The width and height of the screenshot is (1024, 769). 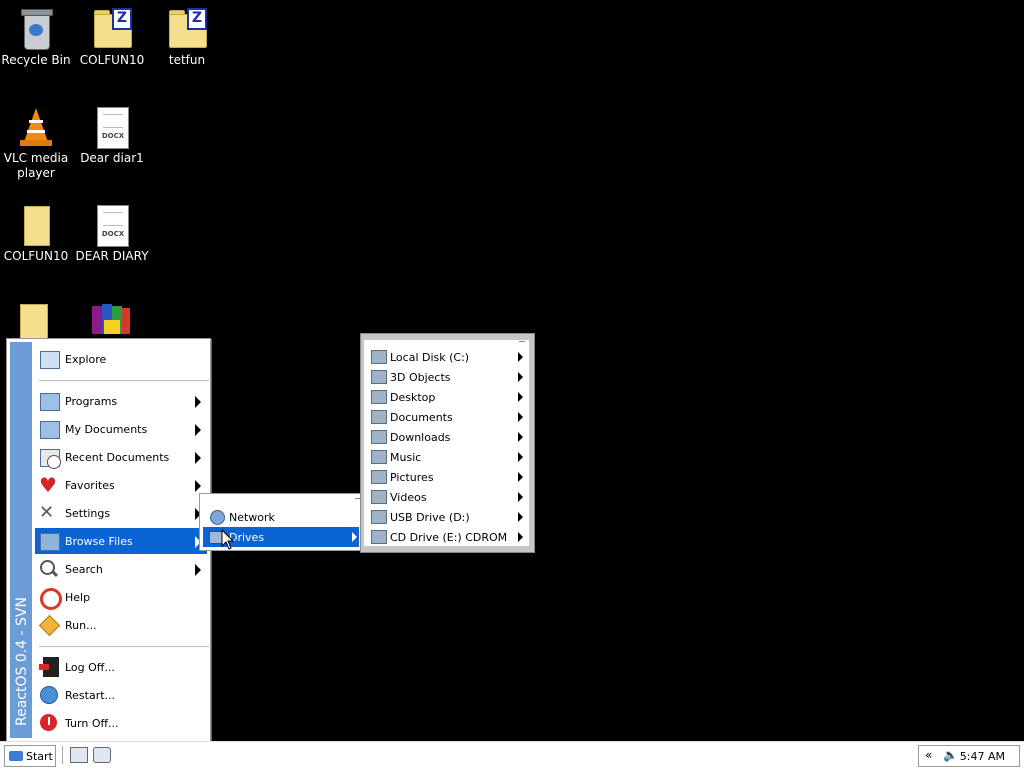 What do you see at coordinates (446, 497) in the screenshot?
I see `drive-item-videos: Videos` at bounding box center [446, 497].